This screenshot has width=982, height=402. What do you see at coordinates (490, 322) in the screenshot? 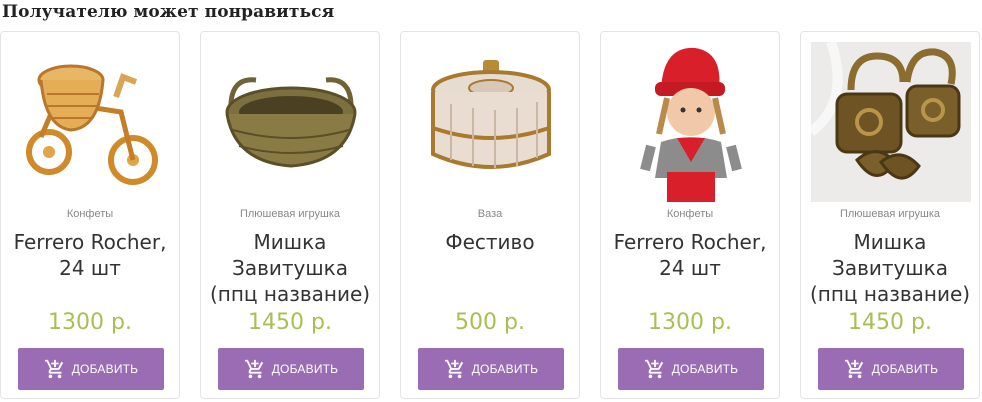
I see `product-price: 500 р.` at bounding box center [490, 322].